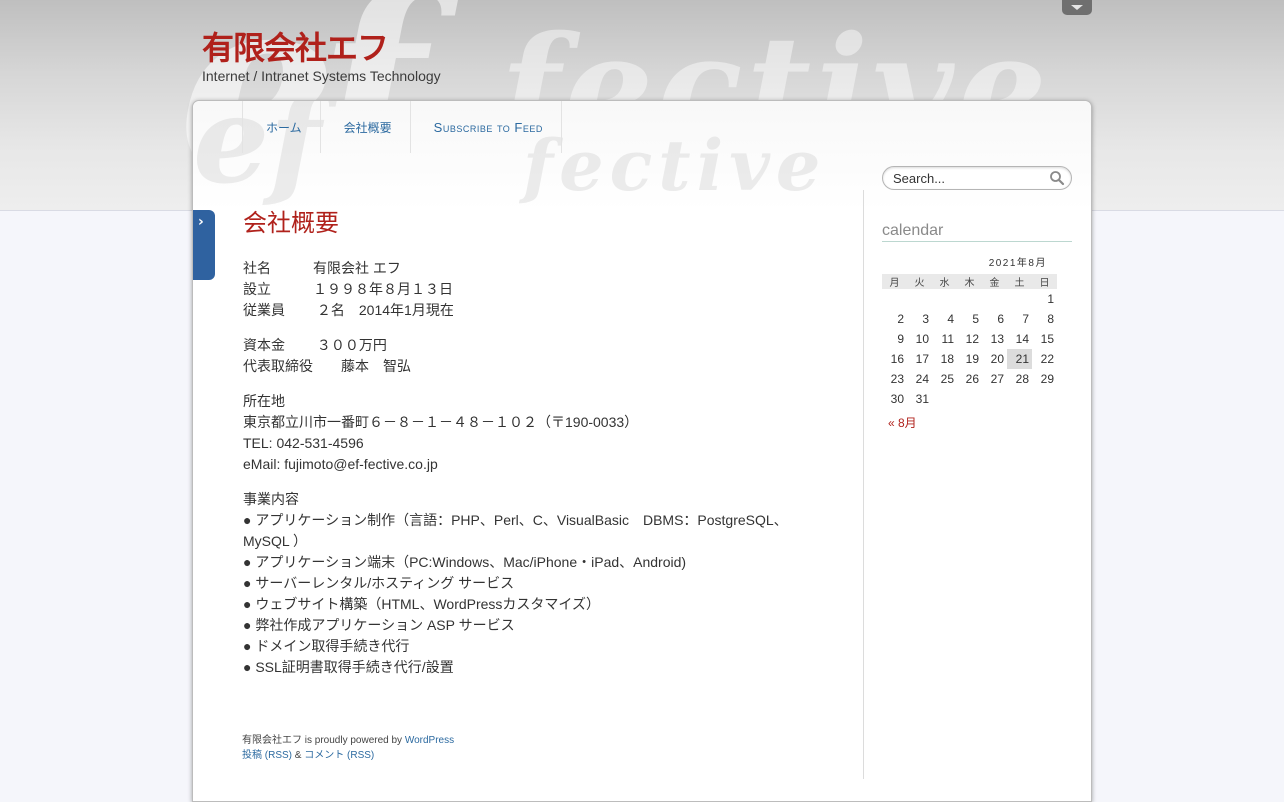  What do you see at coordinates (1019, 359) in the screenshot?
I see `calendar-day: 21` at bounding box center [1019, 359].